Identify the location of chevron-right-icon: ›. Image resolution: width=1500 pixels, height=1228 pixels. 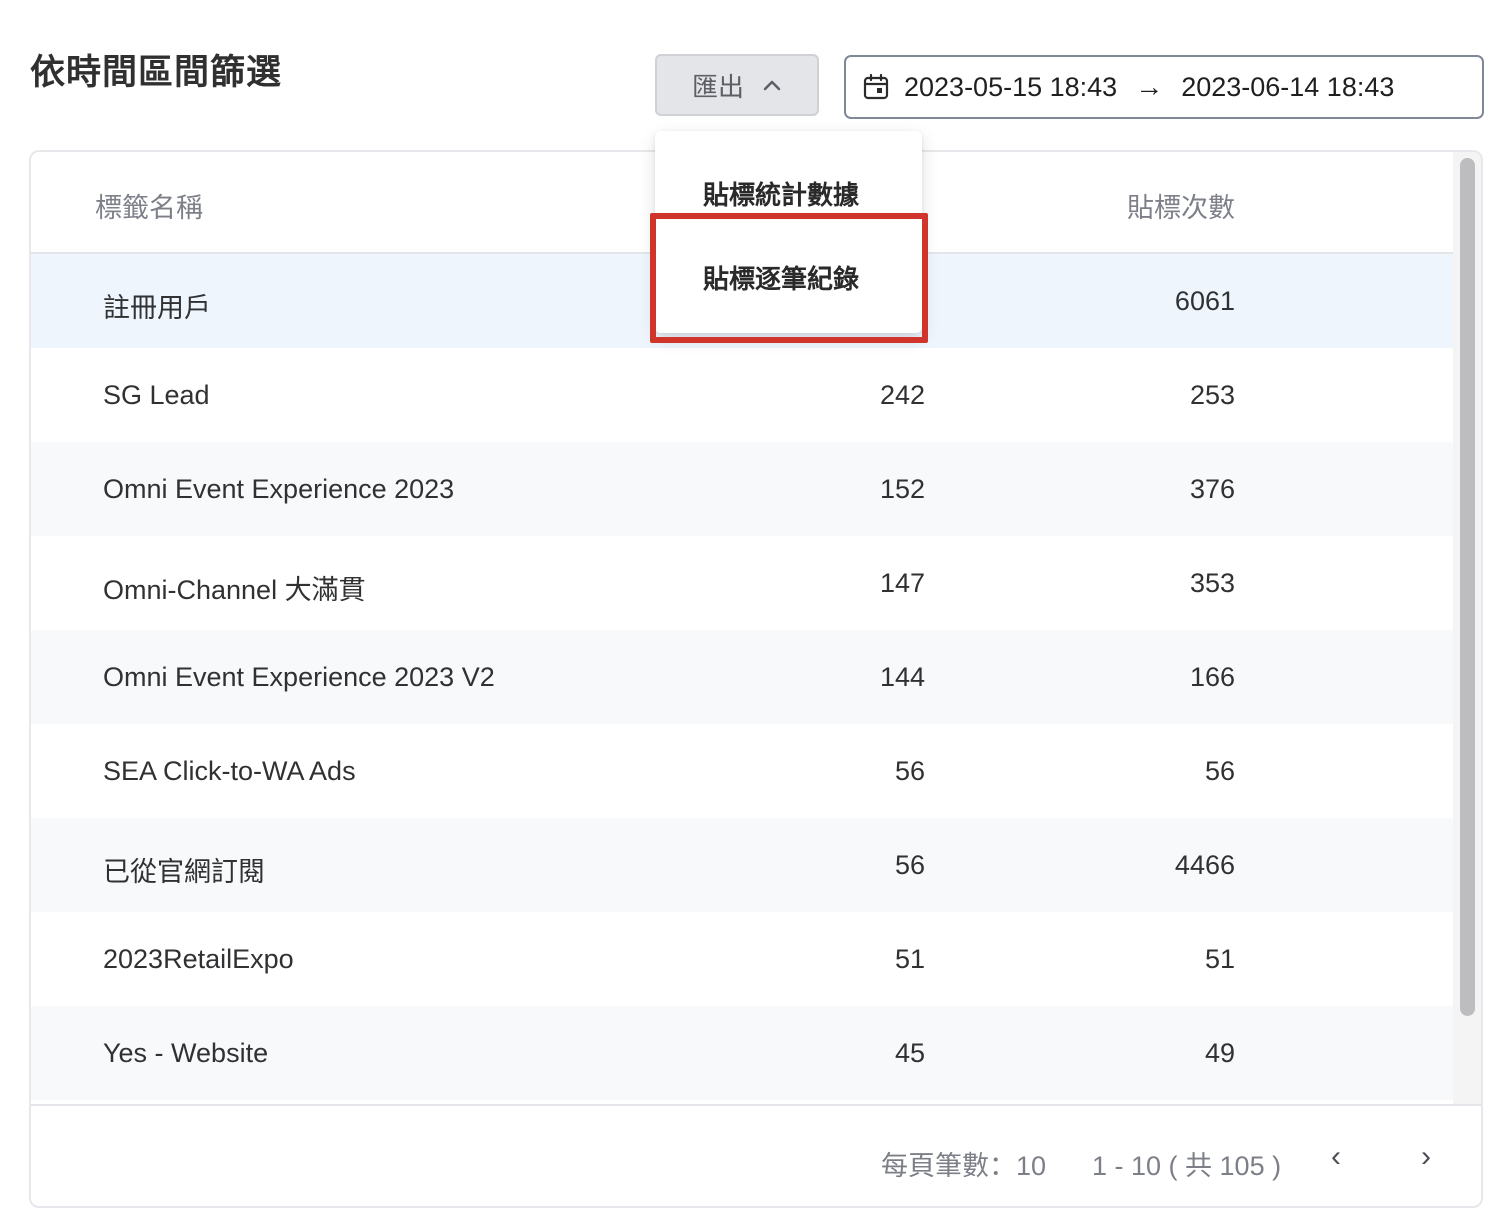
(1426, 1157).